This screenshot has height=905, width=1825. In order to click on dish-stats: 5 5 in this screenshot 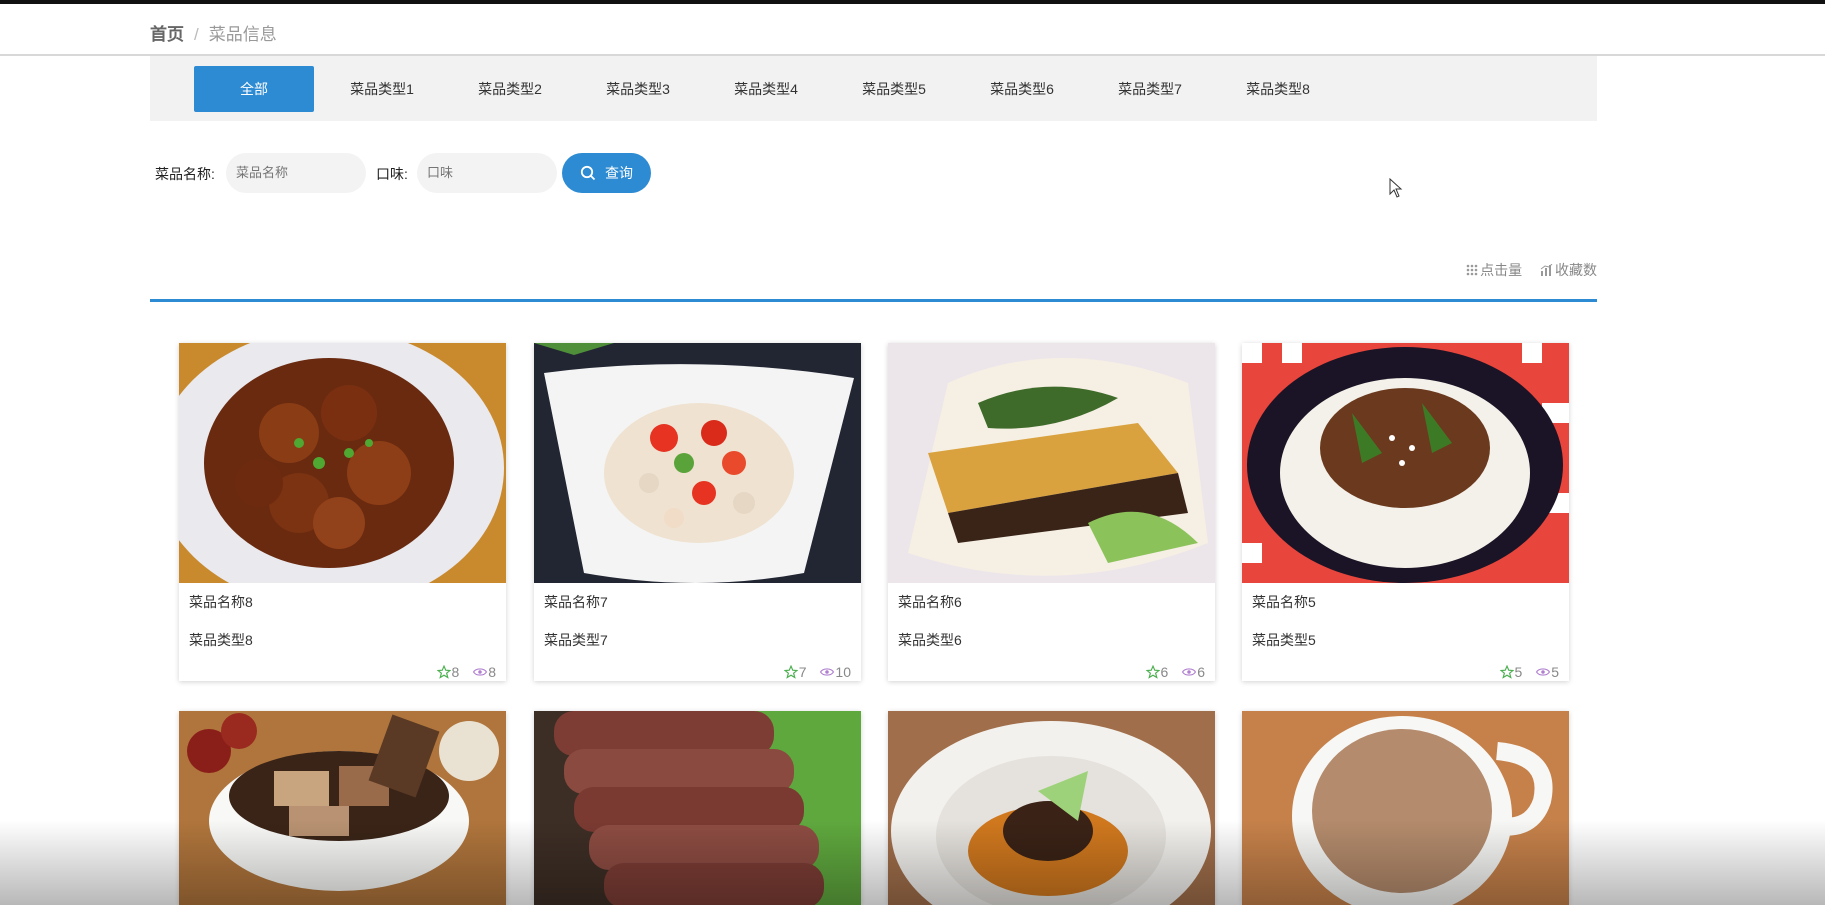, I will do `click(1529, 672)`.